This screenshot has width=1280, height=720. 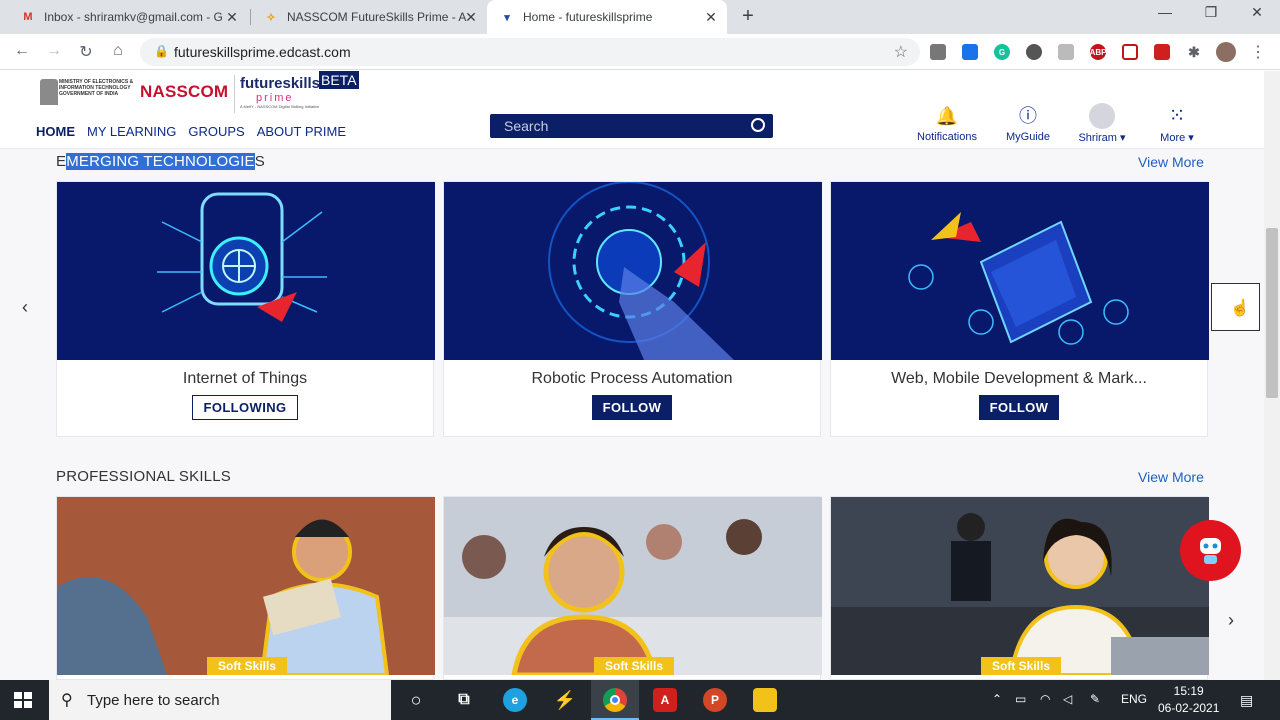 What do you see at coordinates (245, 407) in the screenshot?
I see `following-button: FOLLOWING` at bounding box center [245, 407].